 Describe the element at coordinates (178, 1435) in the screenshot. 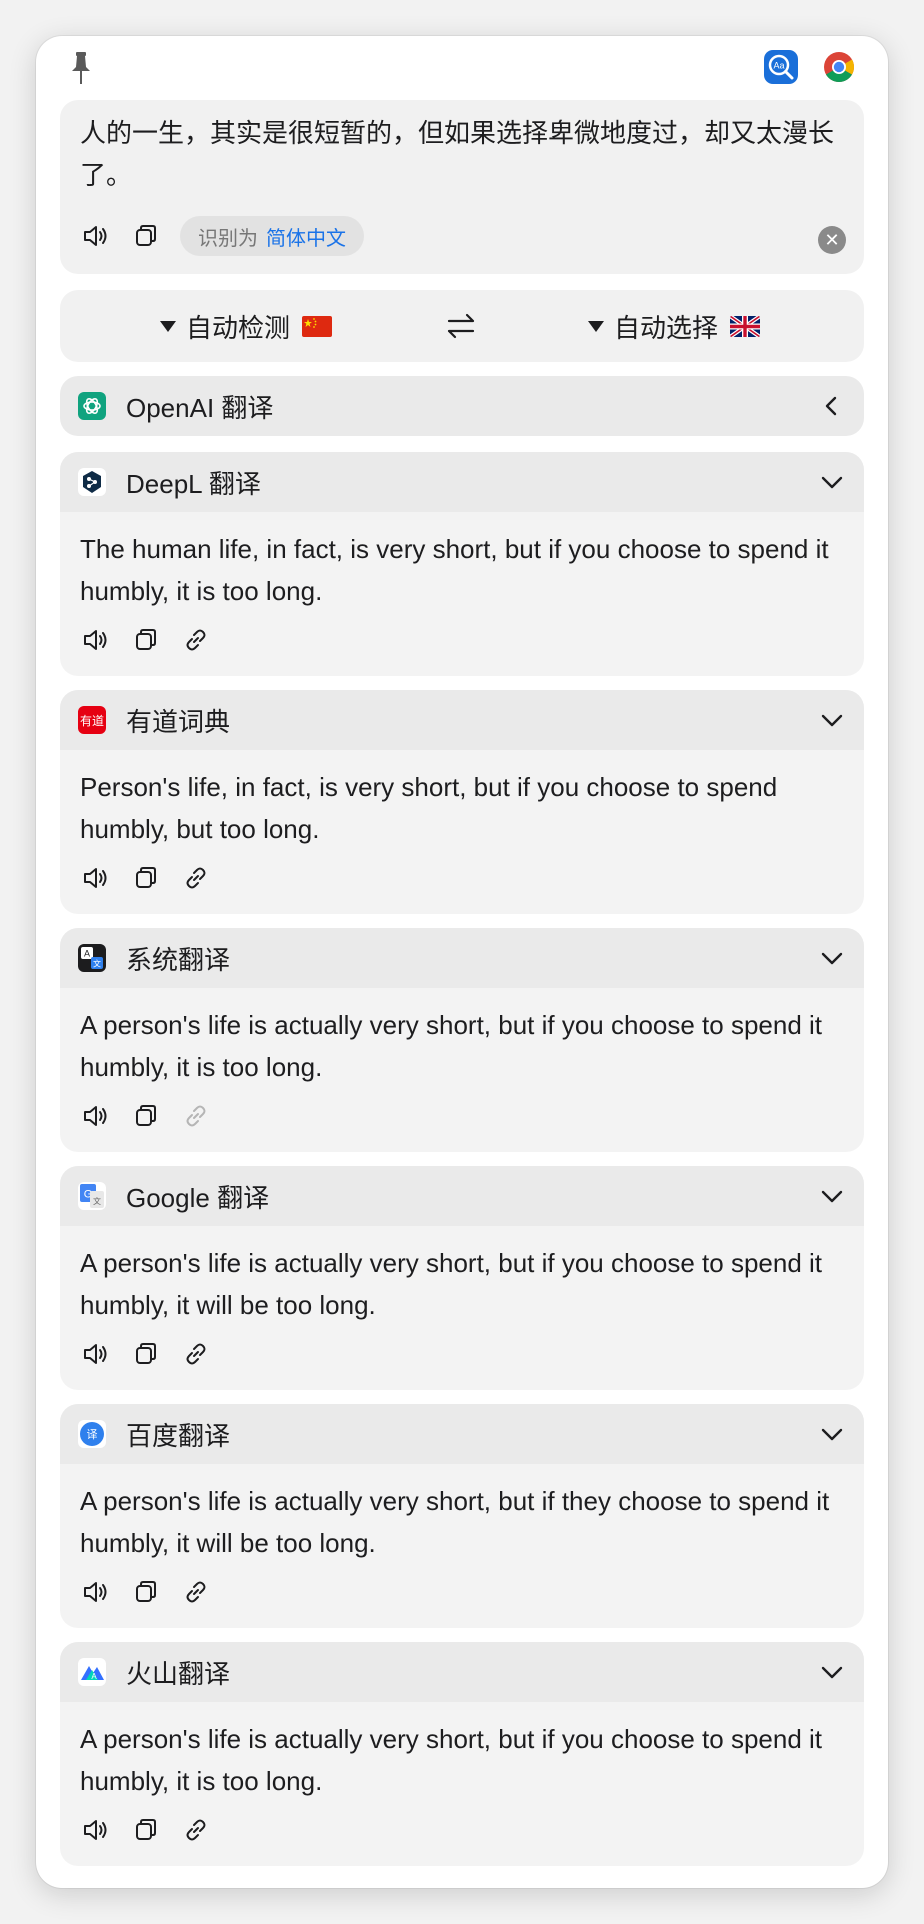

I see `service-name: 百度翻译` at that location.